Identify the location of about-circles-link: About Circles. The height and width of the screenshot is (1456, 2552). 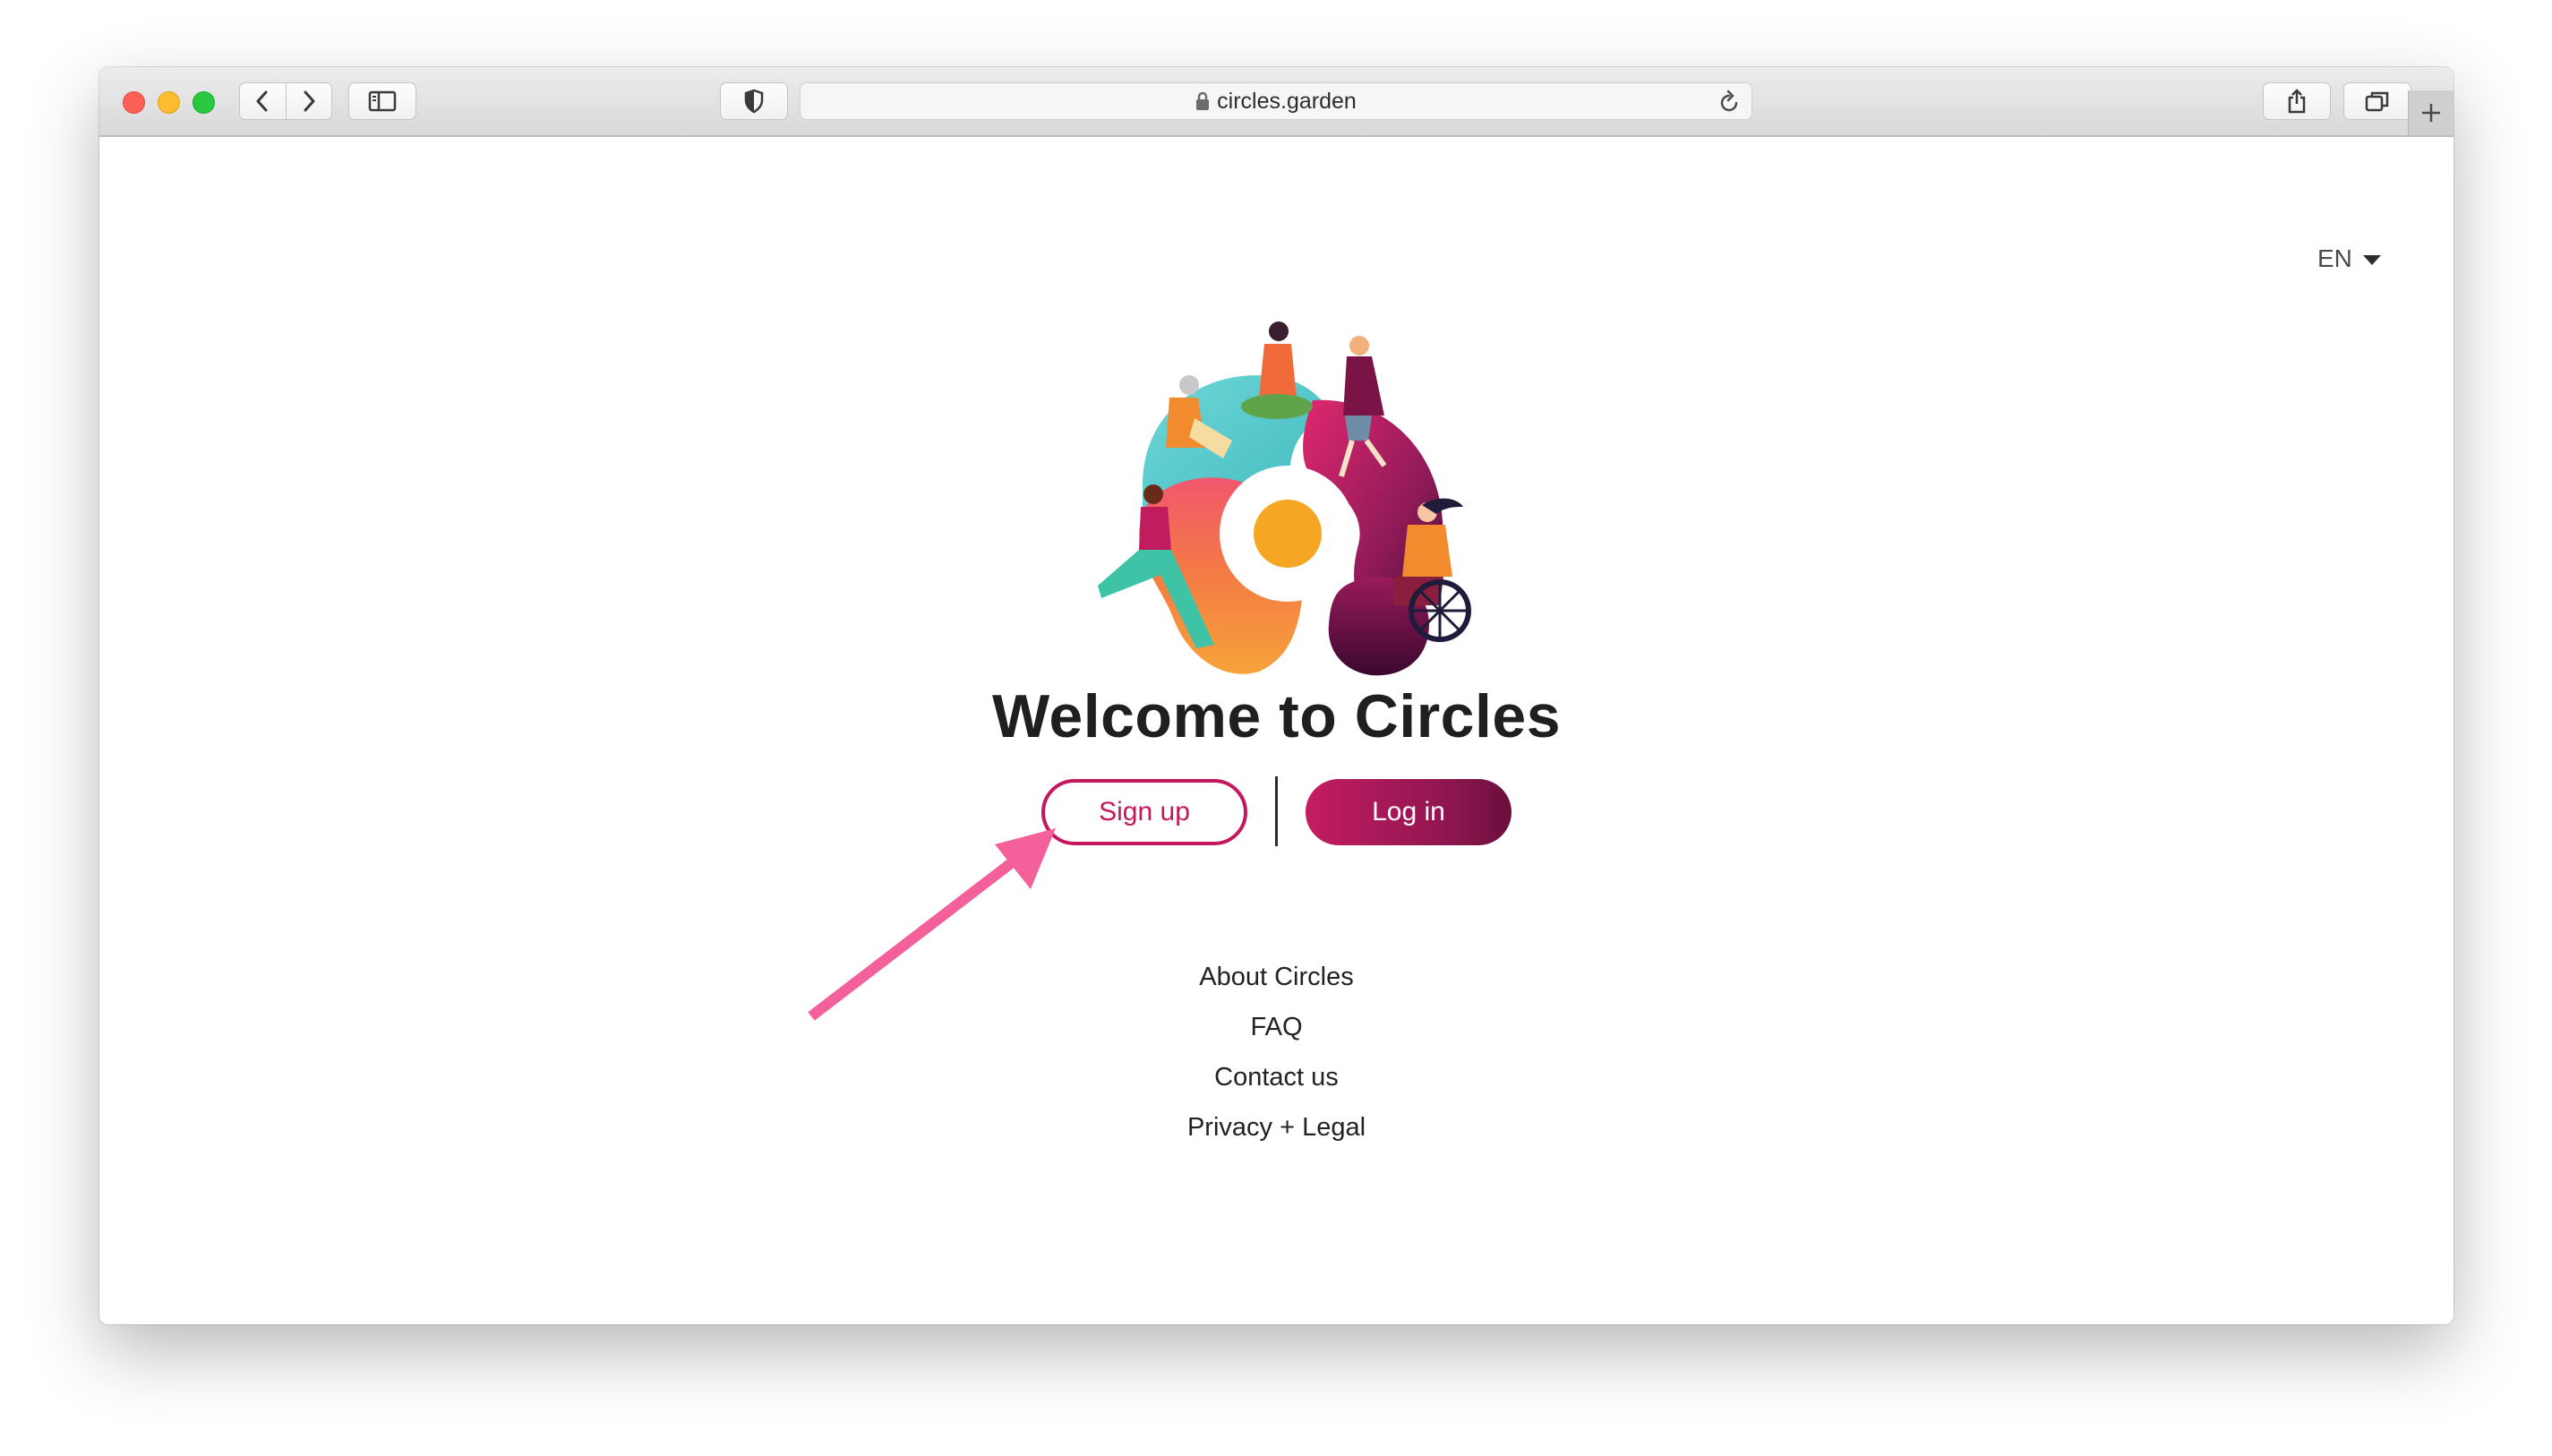
(1276, 977).